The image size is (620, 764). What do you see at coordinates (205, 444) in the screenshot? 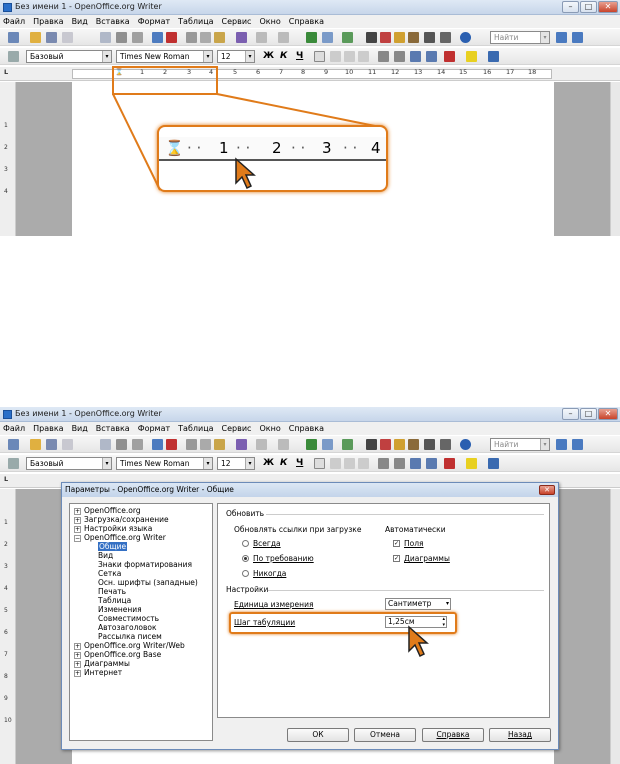
I see `copy-icon` at bounding box center [205, 444].